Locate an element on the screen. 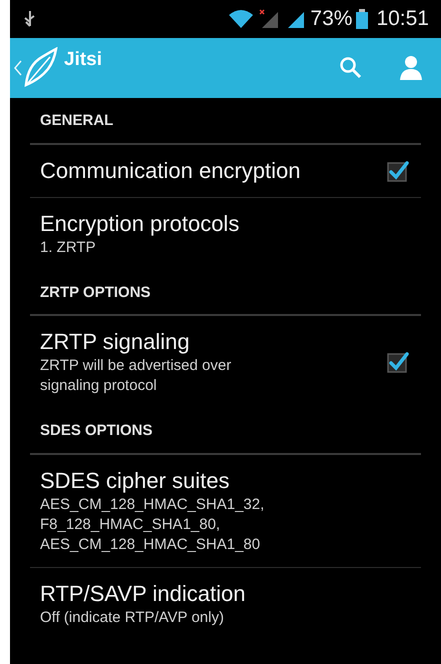 Image resolution: width=441 pixels, height=664 pixels. preference-item: ZRTP signaling ZRTP will be advertised over signaling protocol is located at coordinates (225, 362).